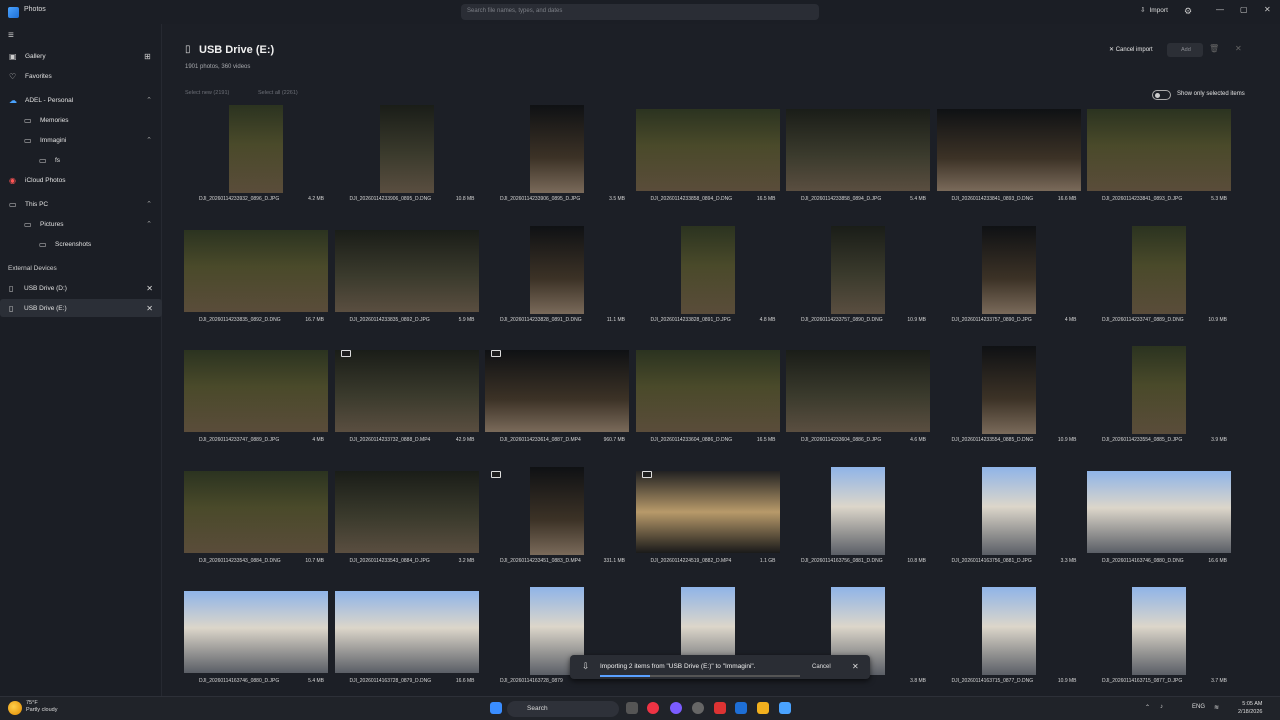 This screenshot has width=1280, height=720. Describe the element at coordinates (406, 285) in the screenshot. I see `photo-tile: DJI_20260114233835_0892_D.JPG 5.9 MB` at that location.